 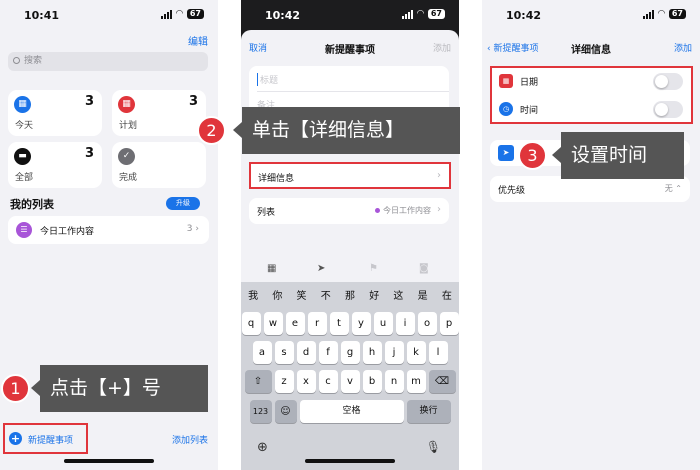 I want to click on date-row: ▦ 日期, so click(x=591, y=81).